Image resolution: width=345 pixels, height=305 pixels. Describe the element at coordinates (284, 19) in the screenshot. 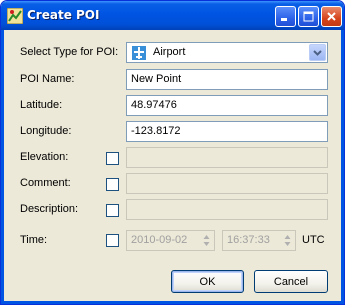

I see `minimize-icon` at that location.